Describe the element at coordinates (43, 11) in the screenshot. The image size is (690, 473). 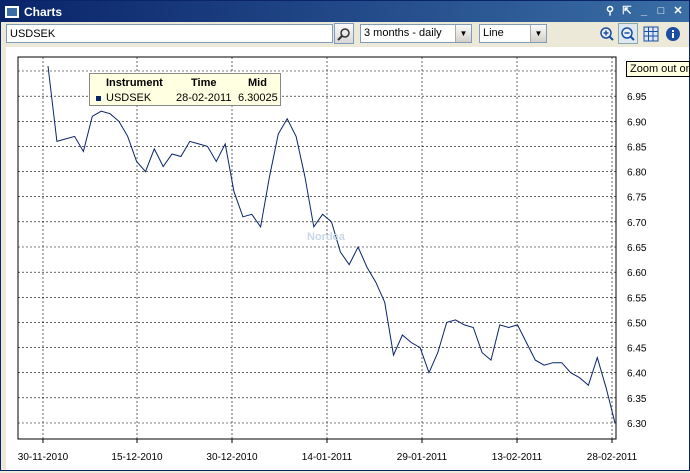
I see `window-title: Charts` at that location.